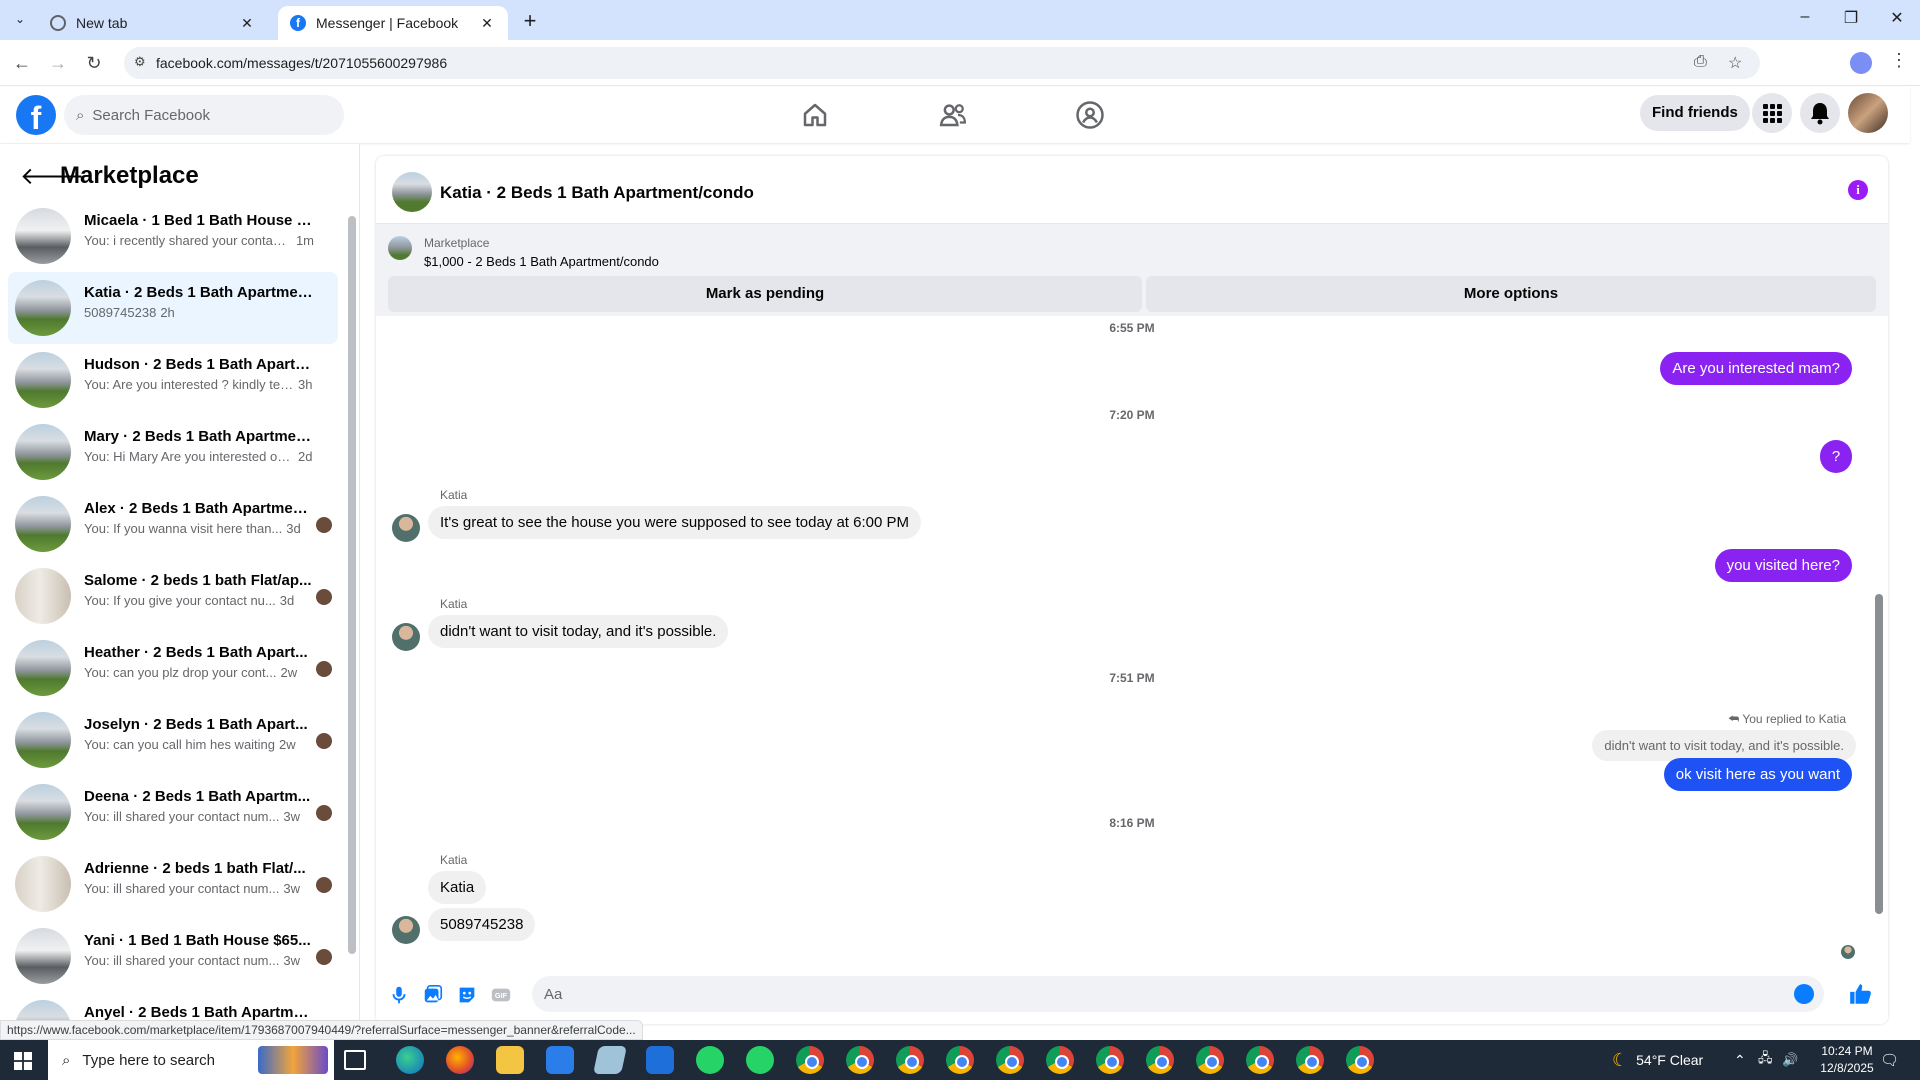  I want to click on search-input, so click(202, 115).